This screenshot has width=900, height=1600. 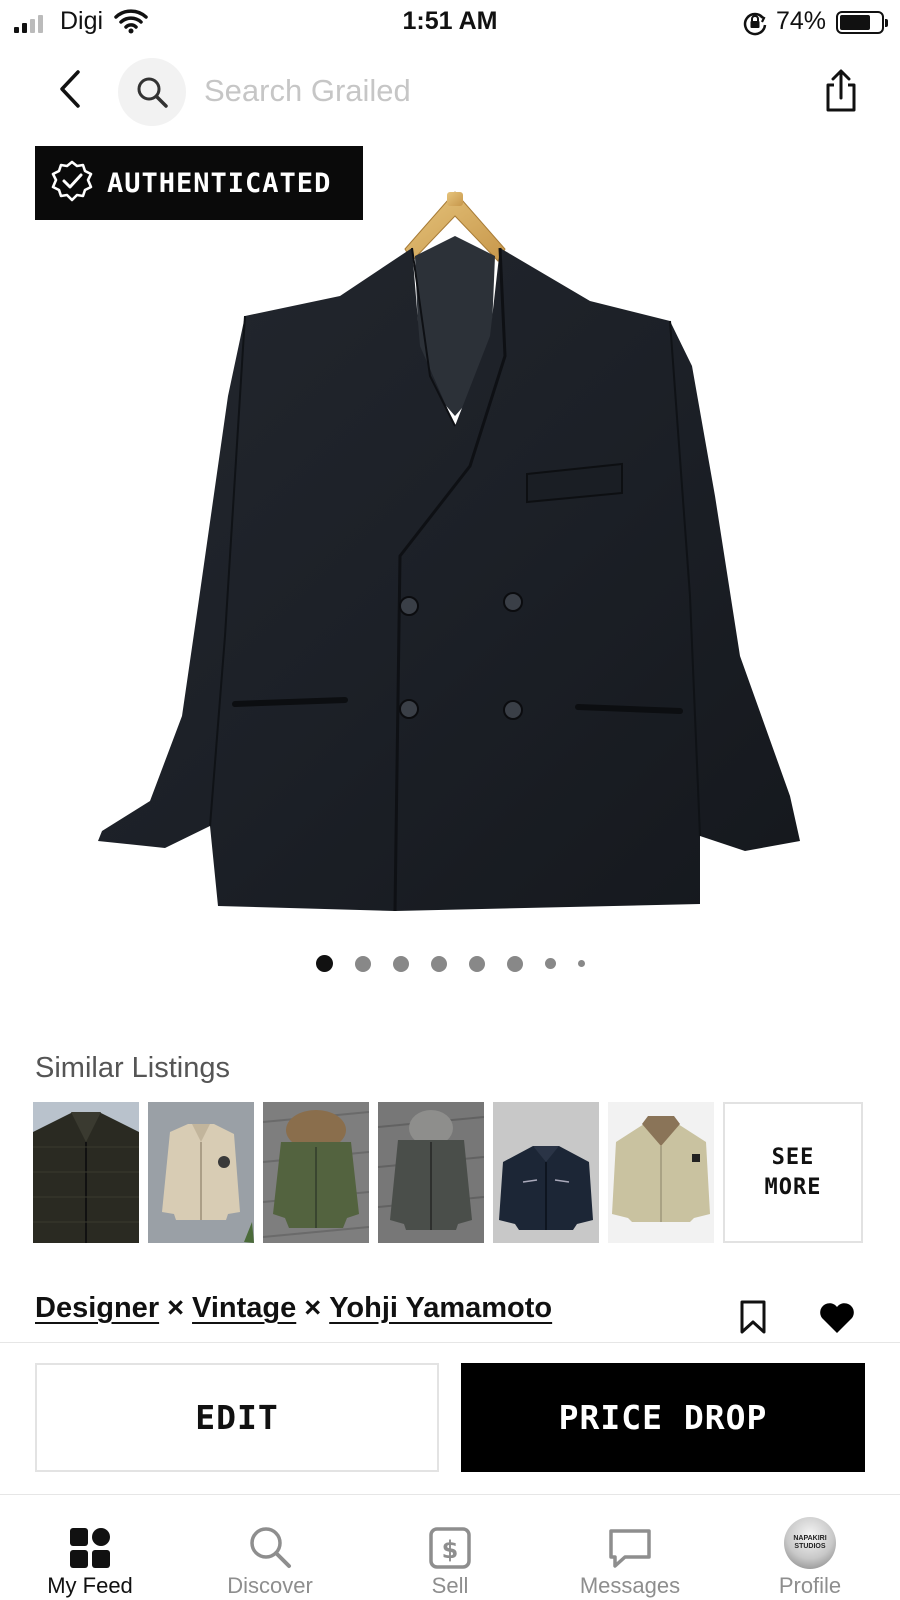 I want to click on share-icon, so click(x=841, y=91).